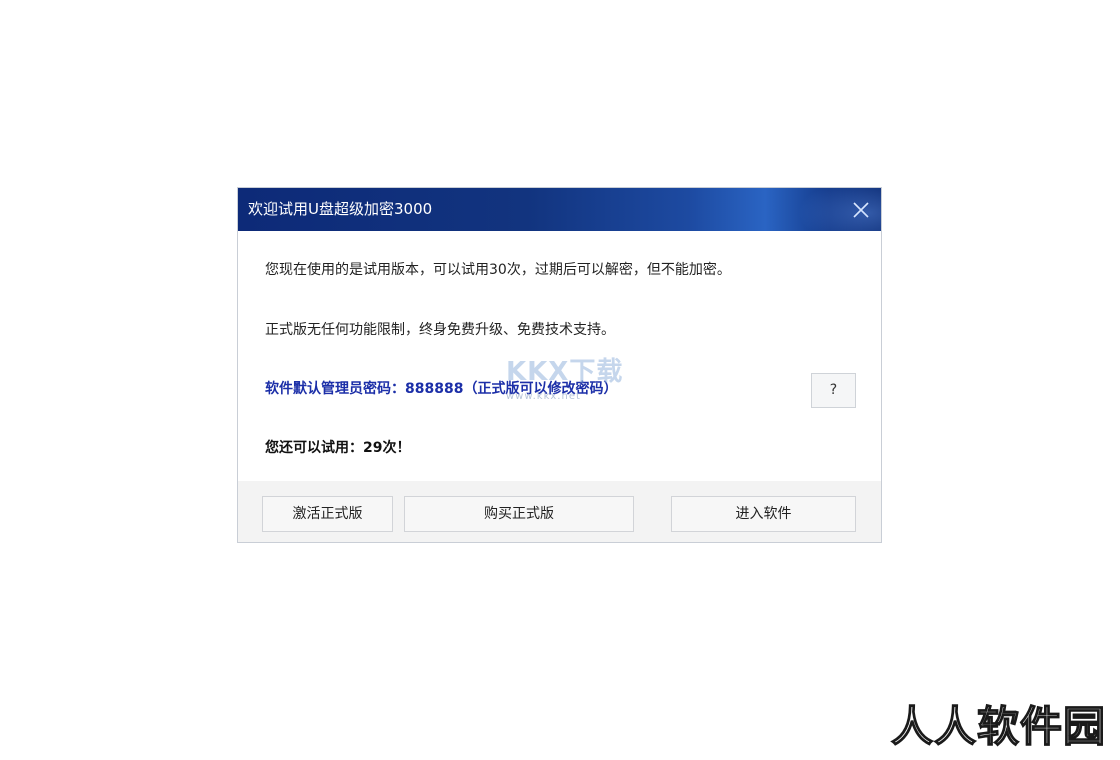  I want to click on dialog-footer: 激活正式版 购买正式版 进入软件, so click(559, 511).